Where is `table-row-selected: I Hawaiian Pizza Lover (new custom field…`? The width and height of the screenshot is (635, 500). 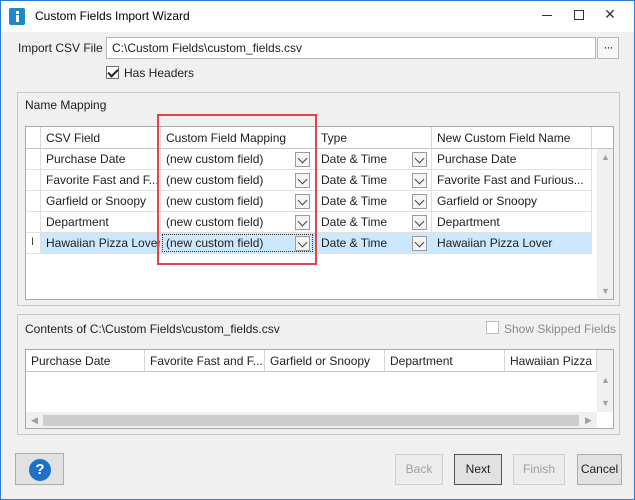
table-row-selected: I Hawaiian Pizza Lover (new custom field… is located at coordinates (311, 243).